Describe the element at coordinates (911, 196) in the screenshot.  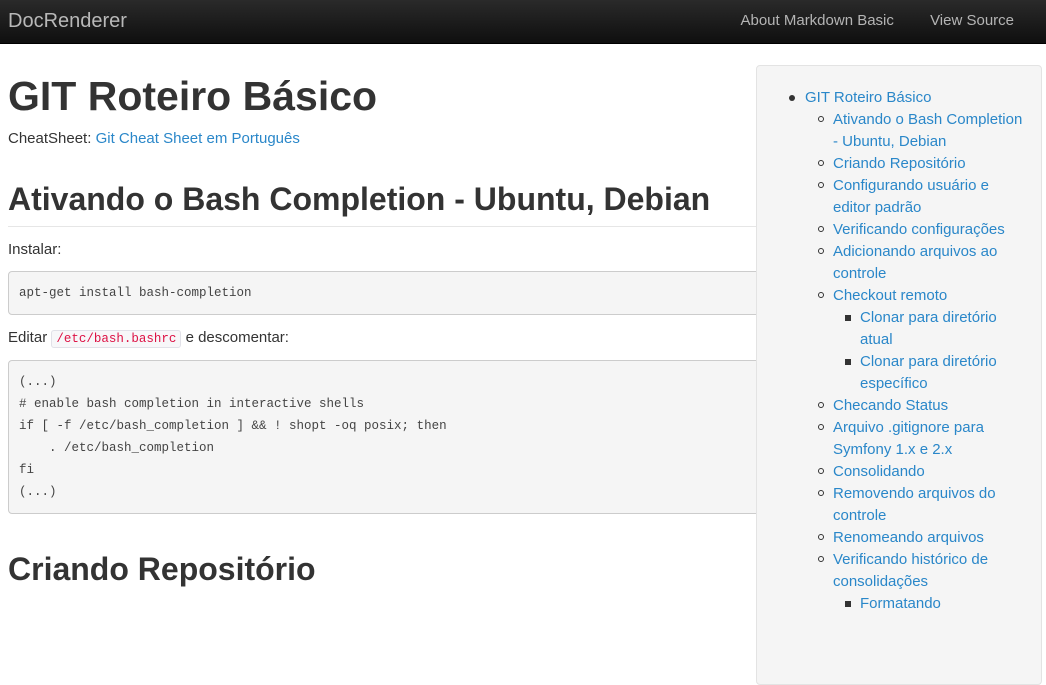
I see `toc-link-configurando-usuario: Configurando usuário e editor padrão` at that location.